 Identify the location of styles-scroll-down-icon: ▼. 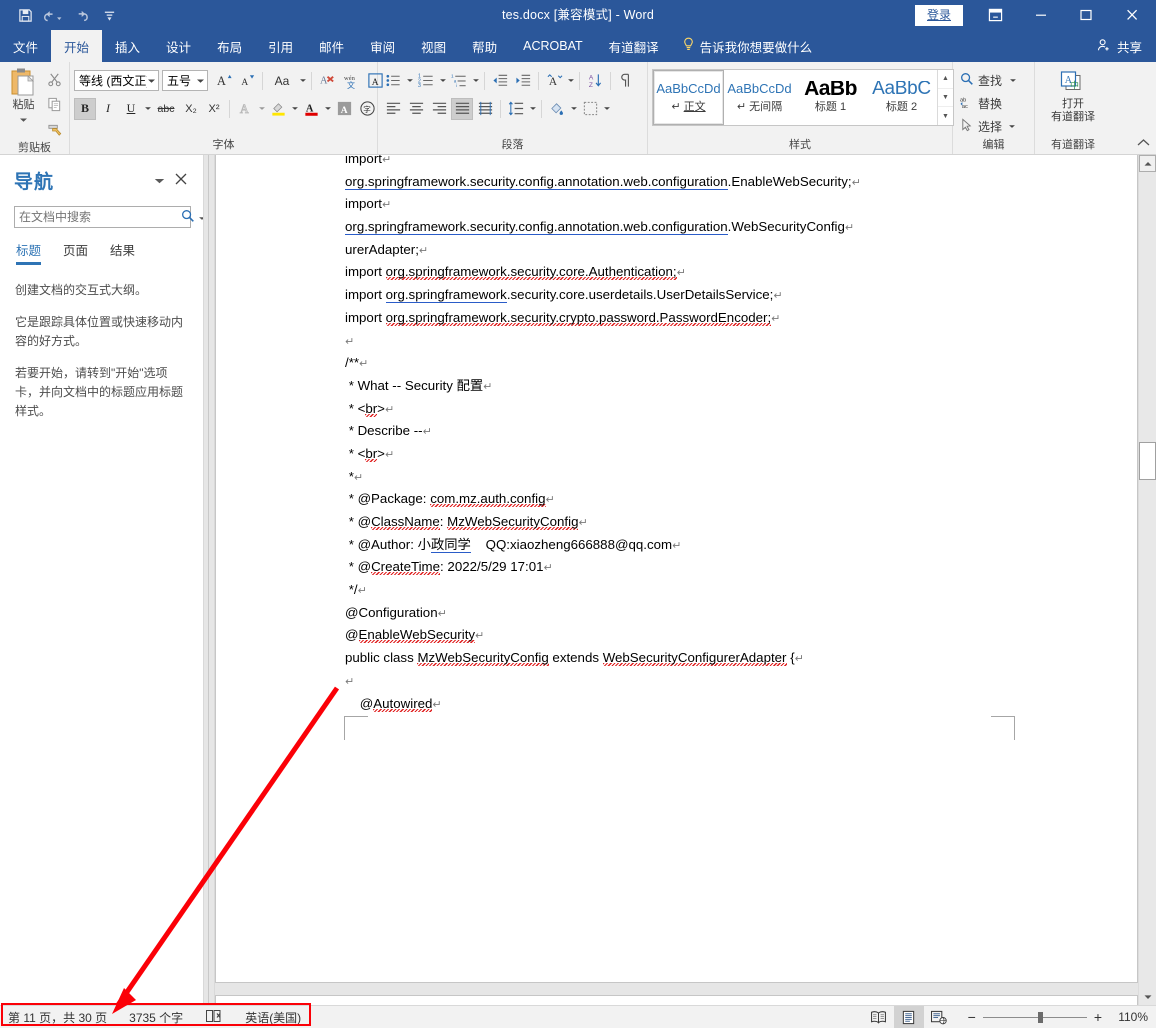
(945, 98).